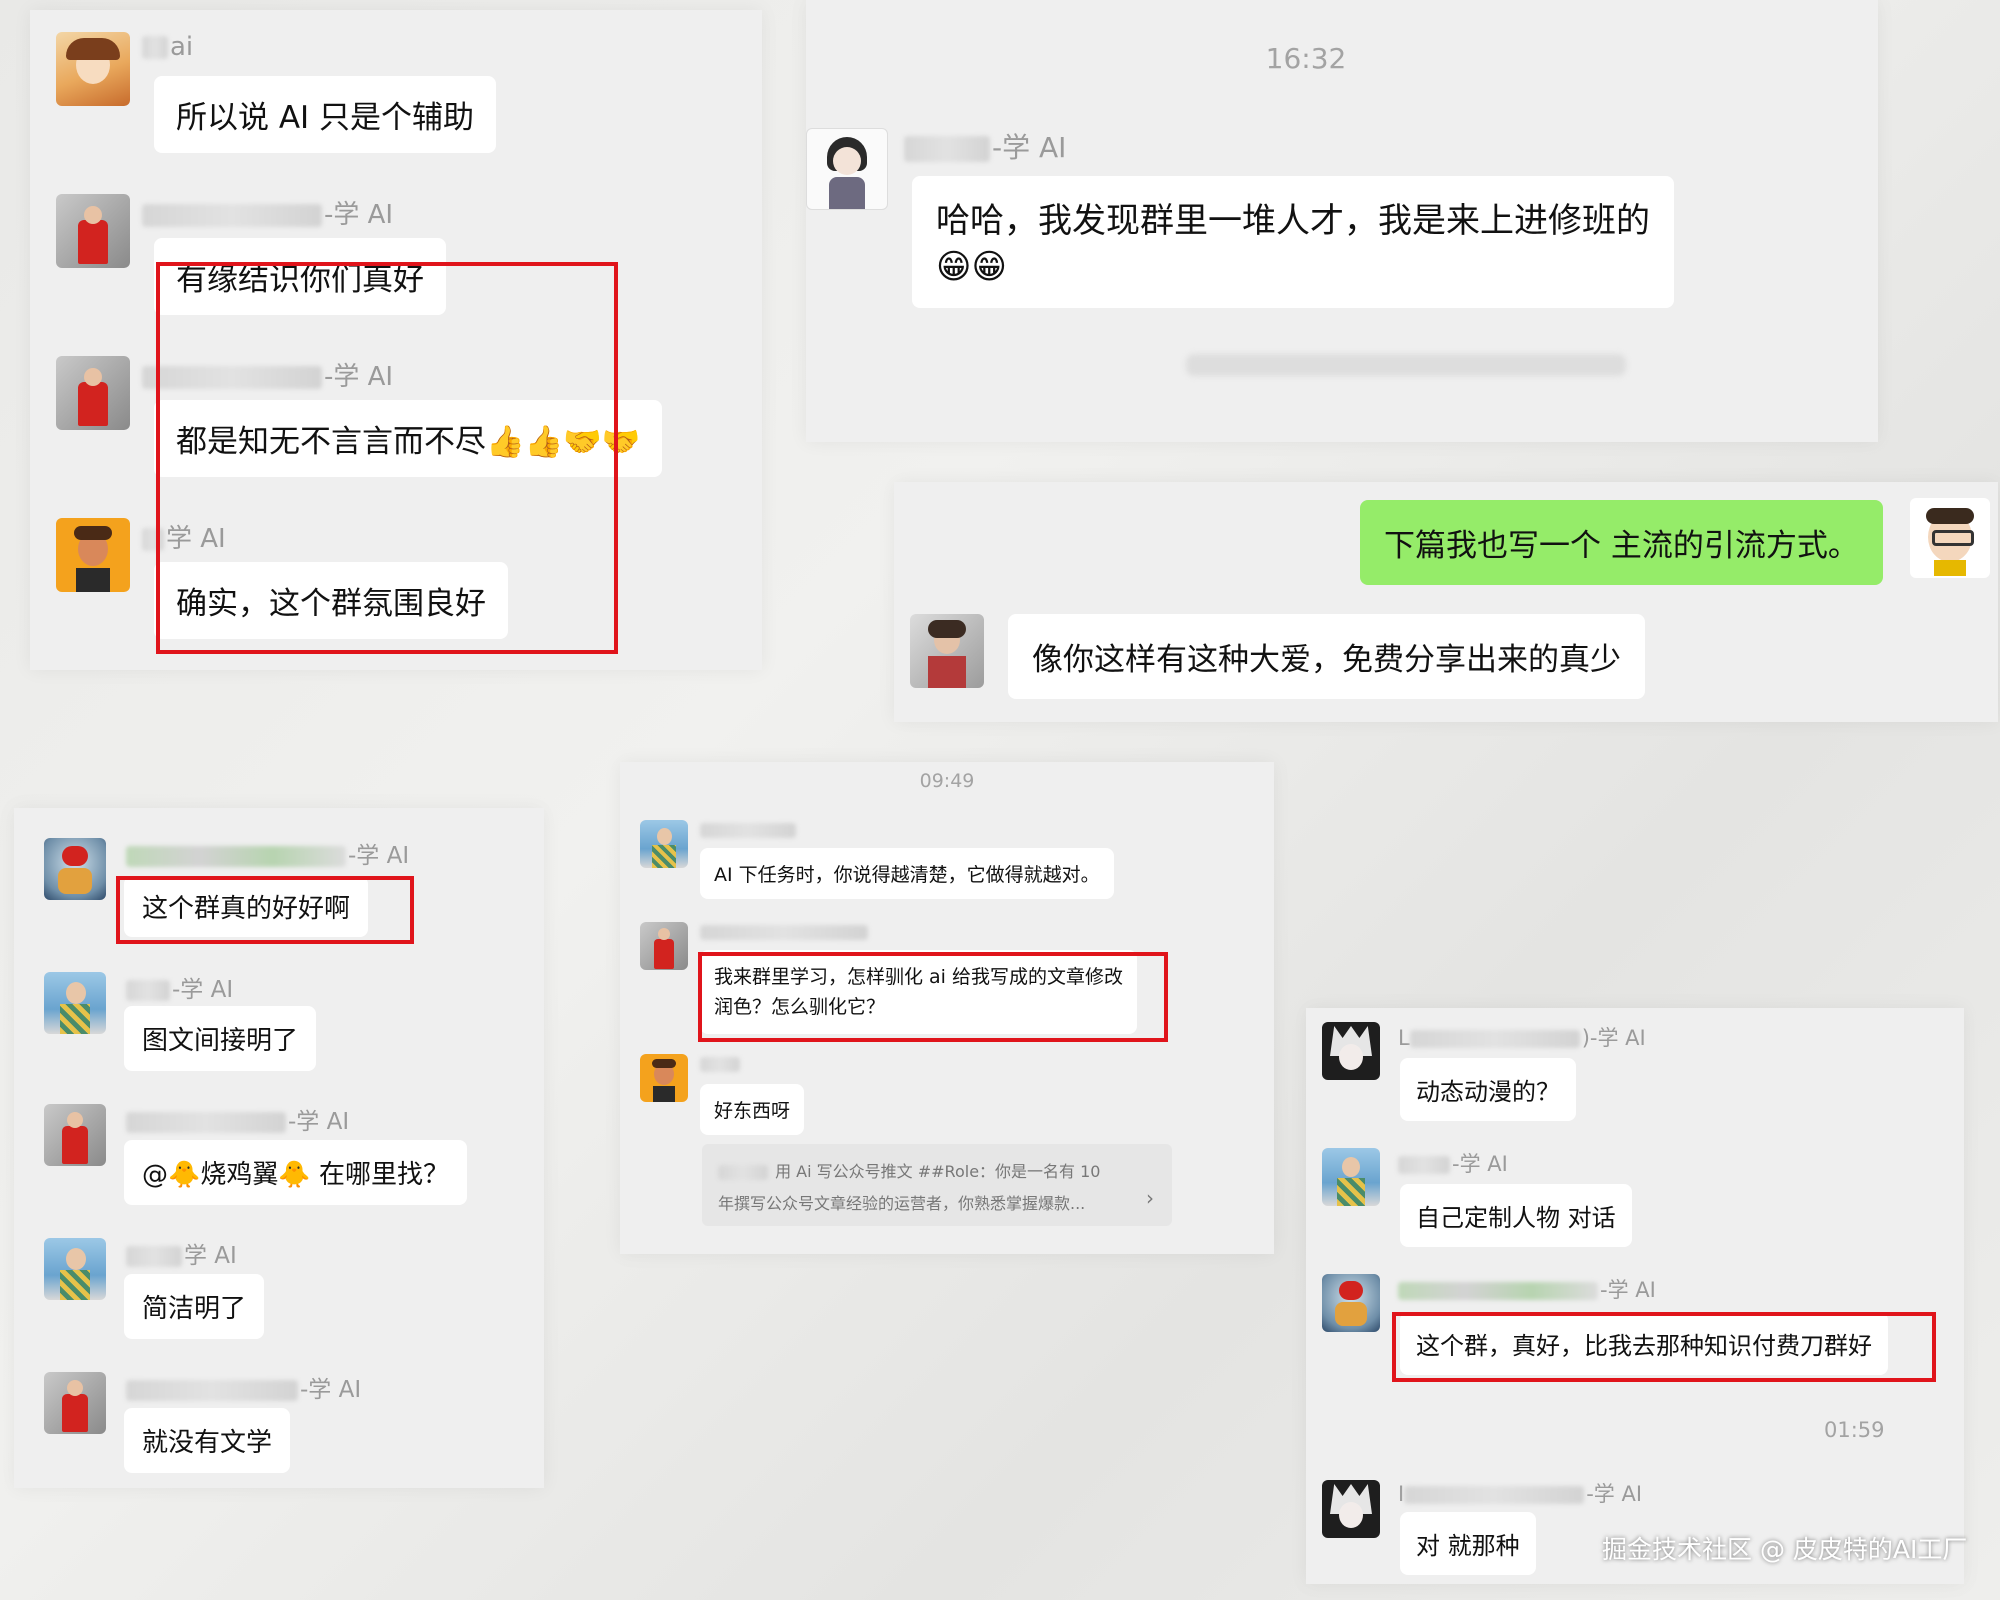 This screenshot has height=1600, width=2000. I want to click on sender-name: I -学 AI, so click(1520, 1493).